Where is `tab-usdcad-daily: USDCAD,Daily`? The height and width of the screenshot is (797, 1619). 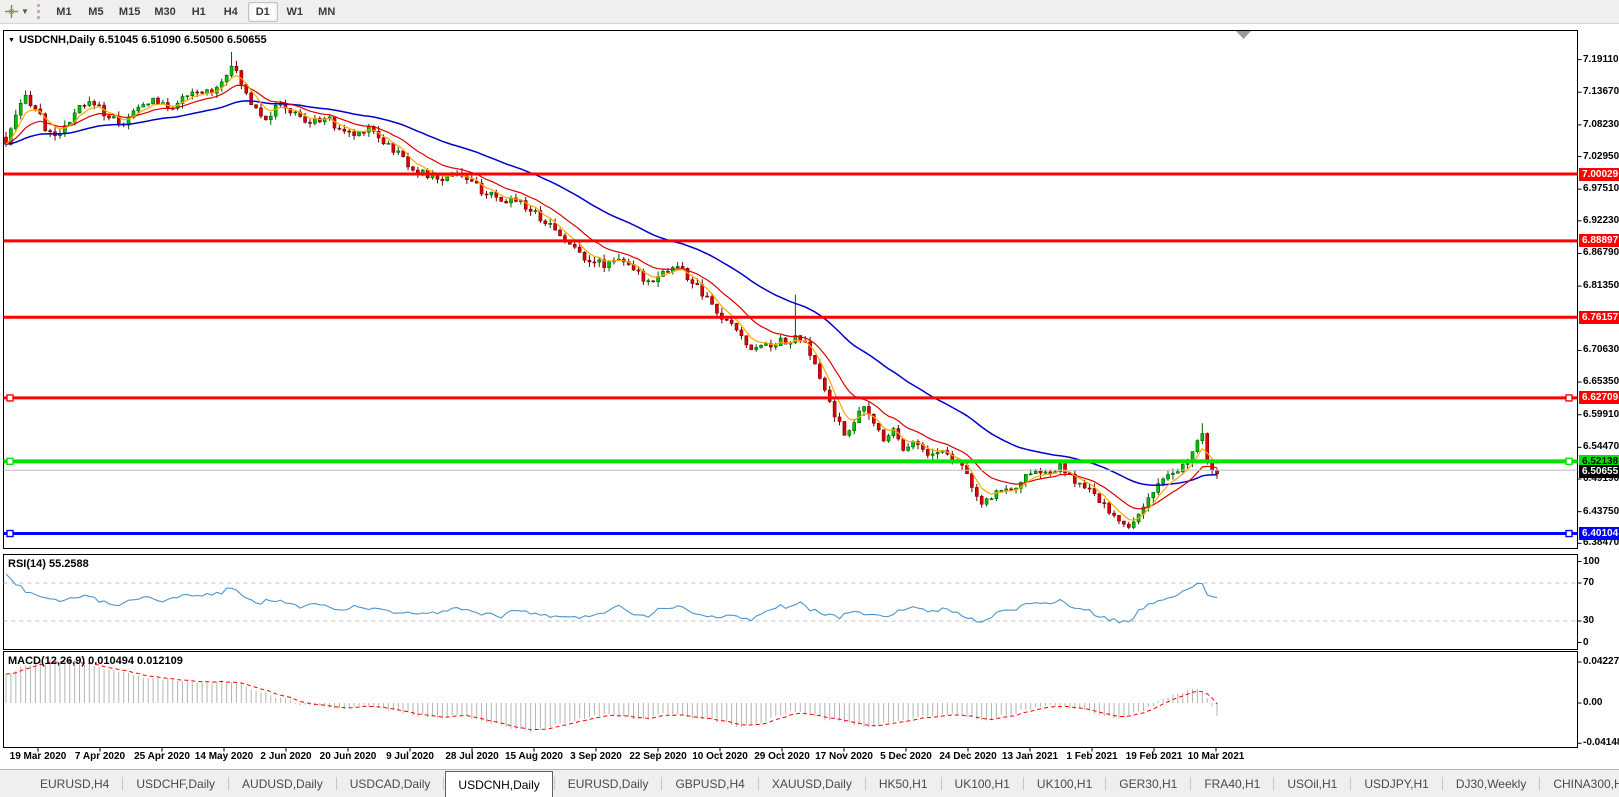
tab-usdcad-daily: USDCAD,Daily is located at coordinates (390, 783).